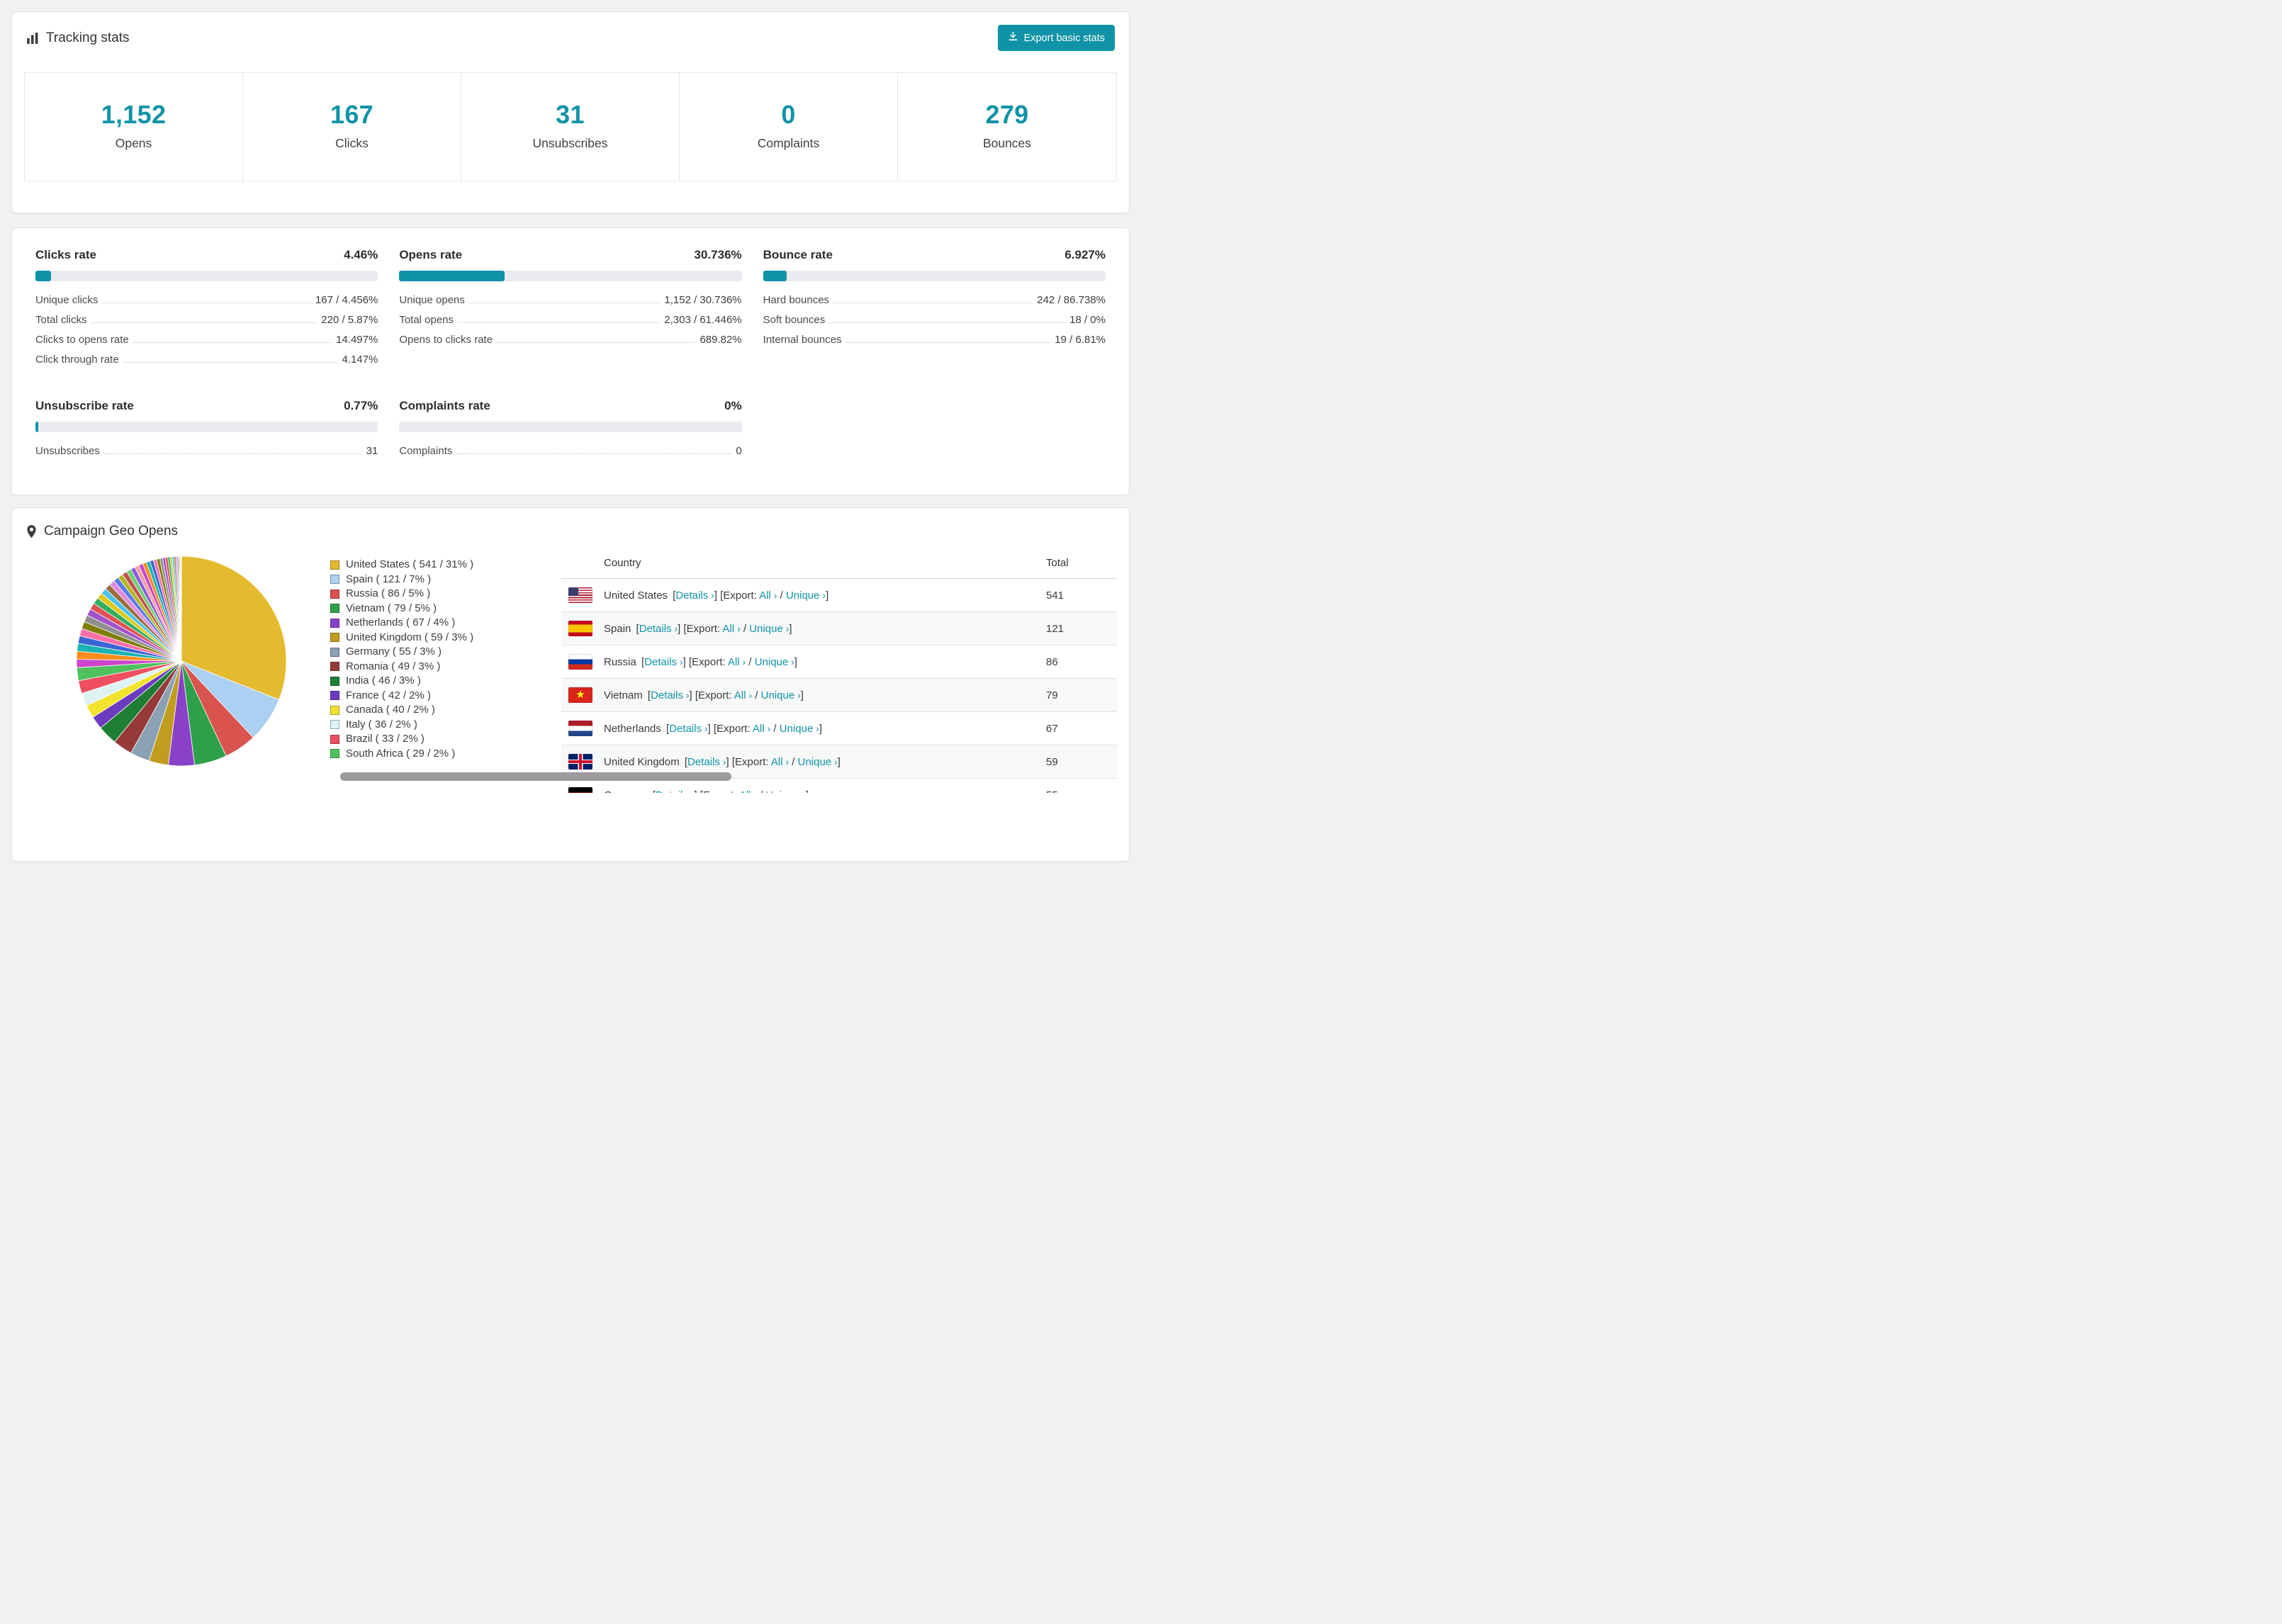  What do you see at coordinates (206, 255) in the screenshot?
I see `rate-head: Clicks rate 4.46%` at bounding box center [206, 255].